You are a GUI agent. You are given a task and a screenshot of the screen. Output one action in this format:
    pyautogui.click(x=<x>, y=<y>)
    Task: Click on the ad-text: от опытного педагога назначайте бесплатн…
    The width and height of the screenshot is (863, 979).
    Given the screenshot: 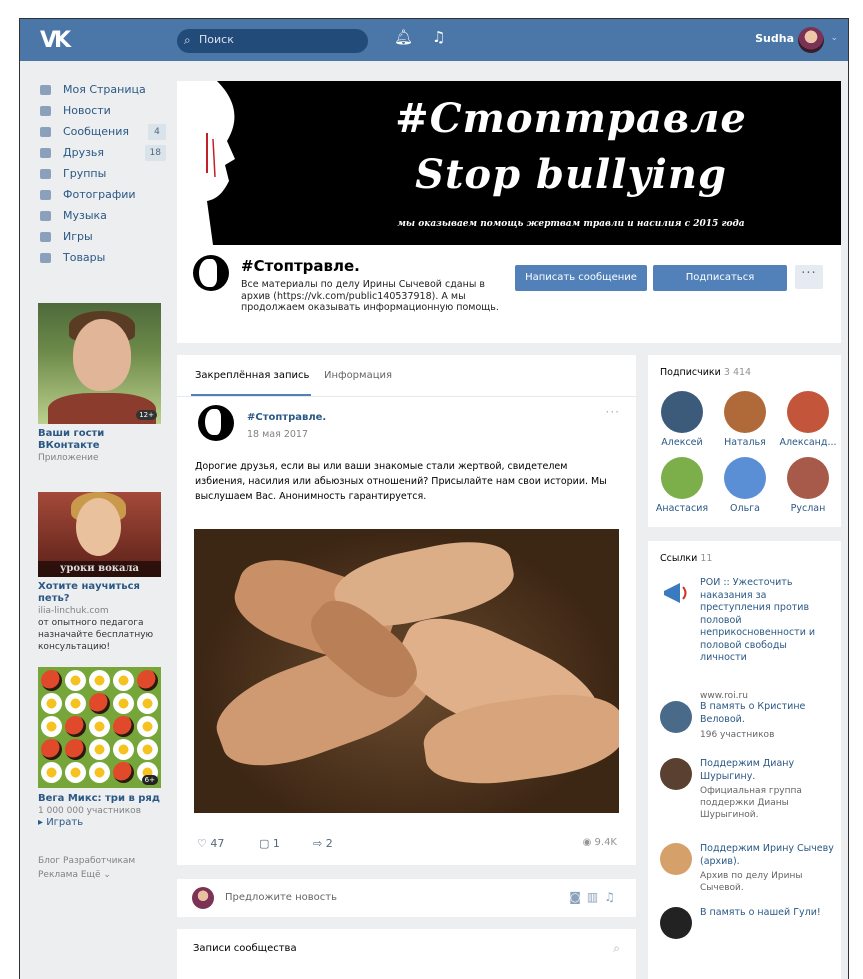 What is the action you would take?
    pyautogui.click(x=96, y=635)
    